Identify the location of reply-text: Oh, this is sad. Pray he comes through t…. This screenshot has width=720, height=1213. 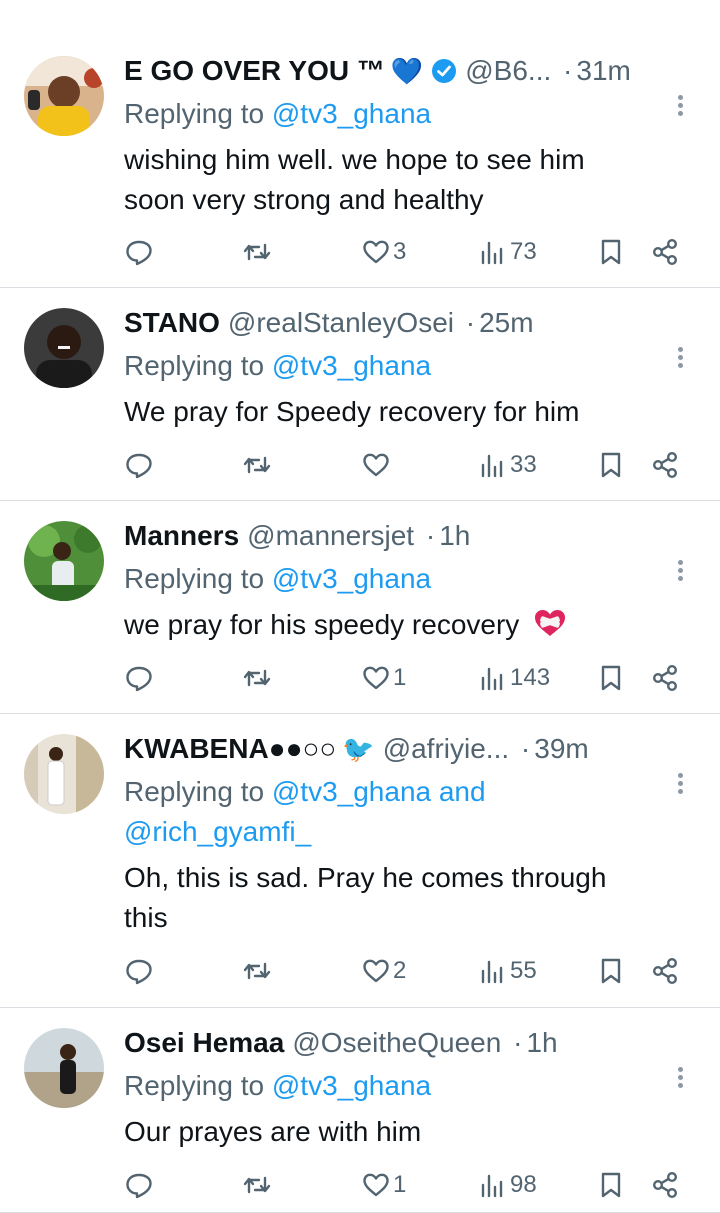
(405, 898).